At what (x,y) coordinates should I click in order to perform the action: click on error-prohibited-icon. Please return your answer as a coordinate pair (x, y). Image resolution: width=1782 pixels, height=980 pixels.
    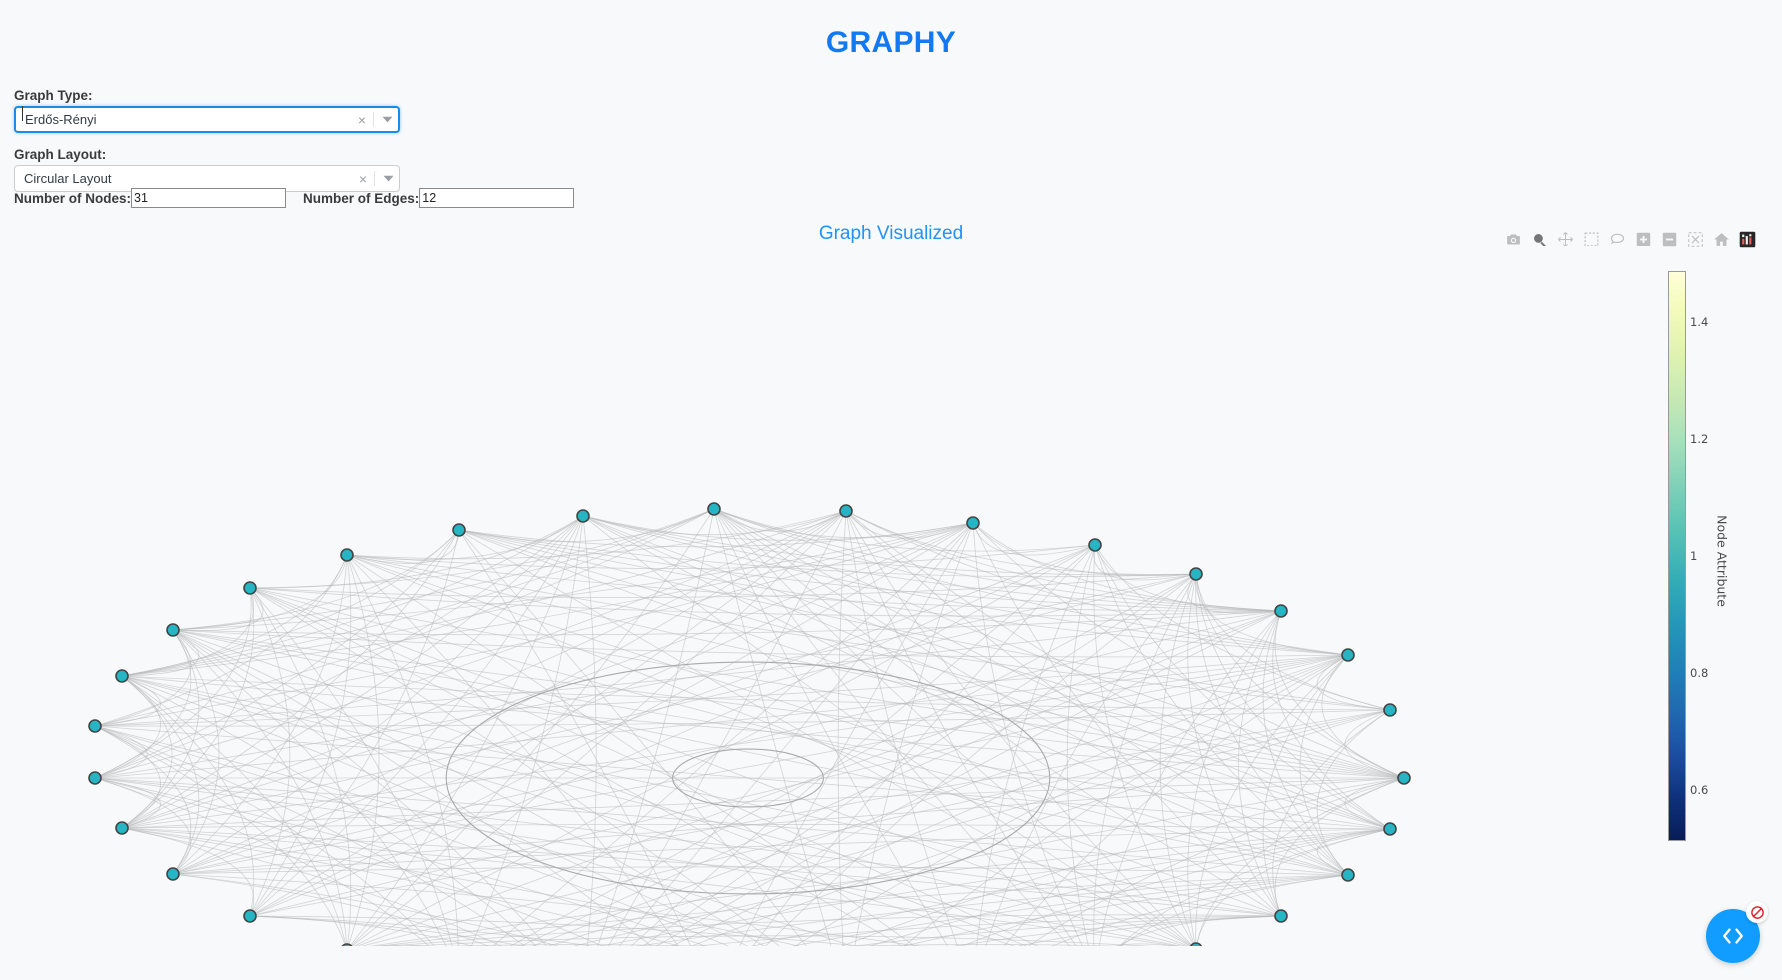
    Looking at the image, I should click on (1757, 912).